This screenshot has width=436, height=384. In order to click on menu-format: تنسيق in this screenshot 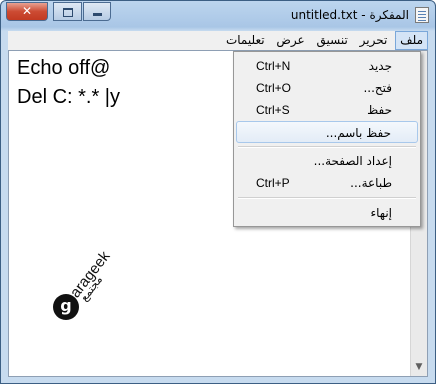, I will do `click(332, 40)`.